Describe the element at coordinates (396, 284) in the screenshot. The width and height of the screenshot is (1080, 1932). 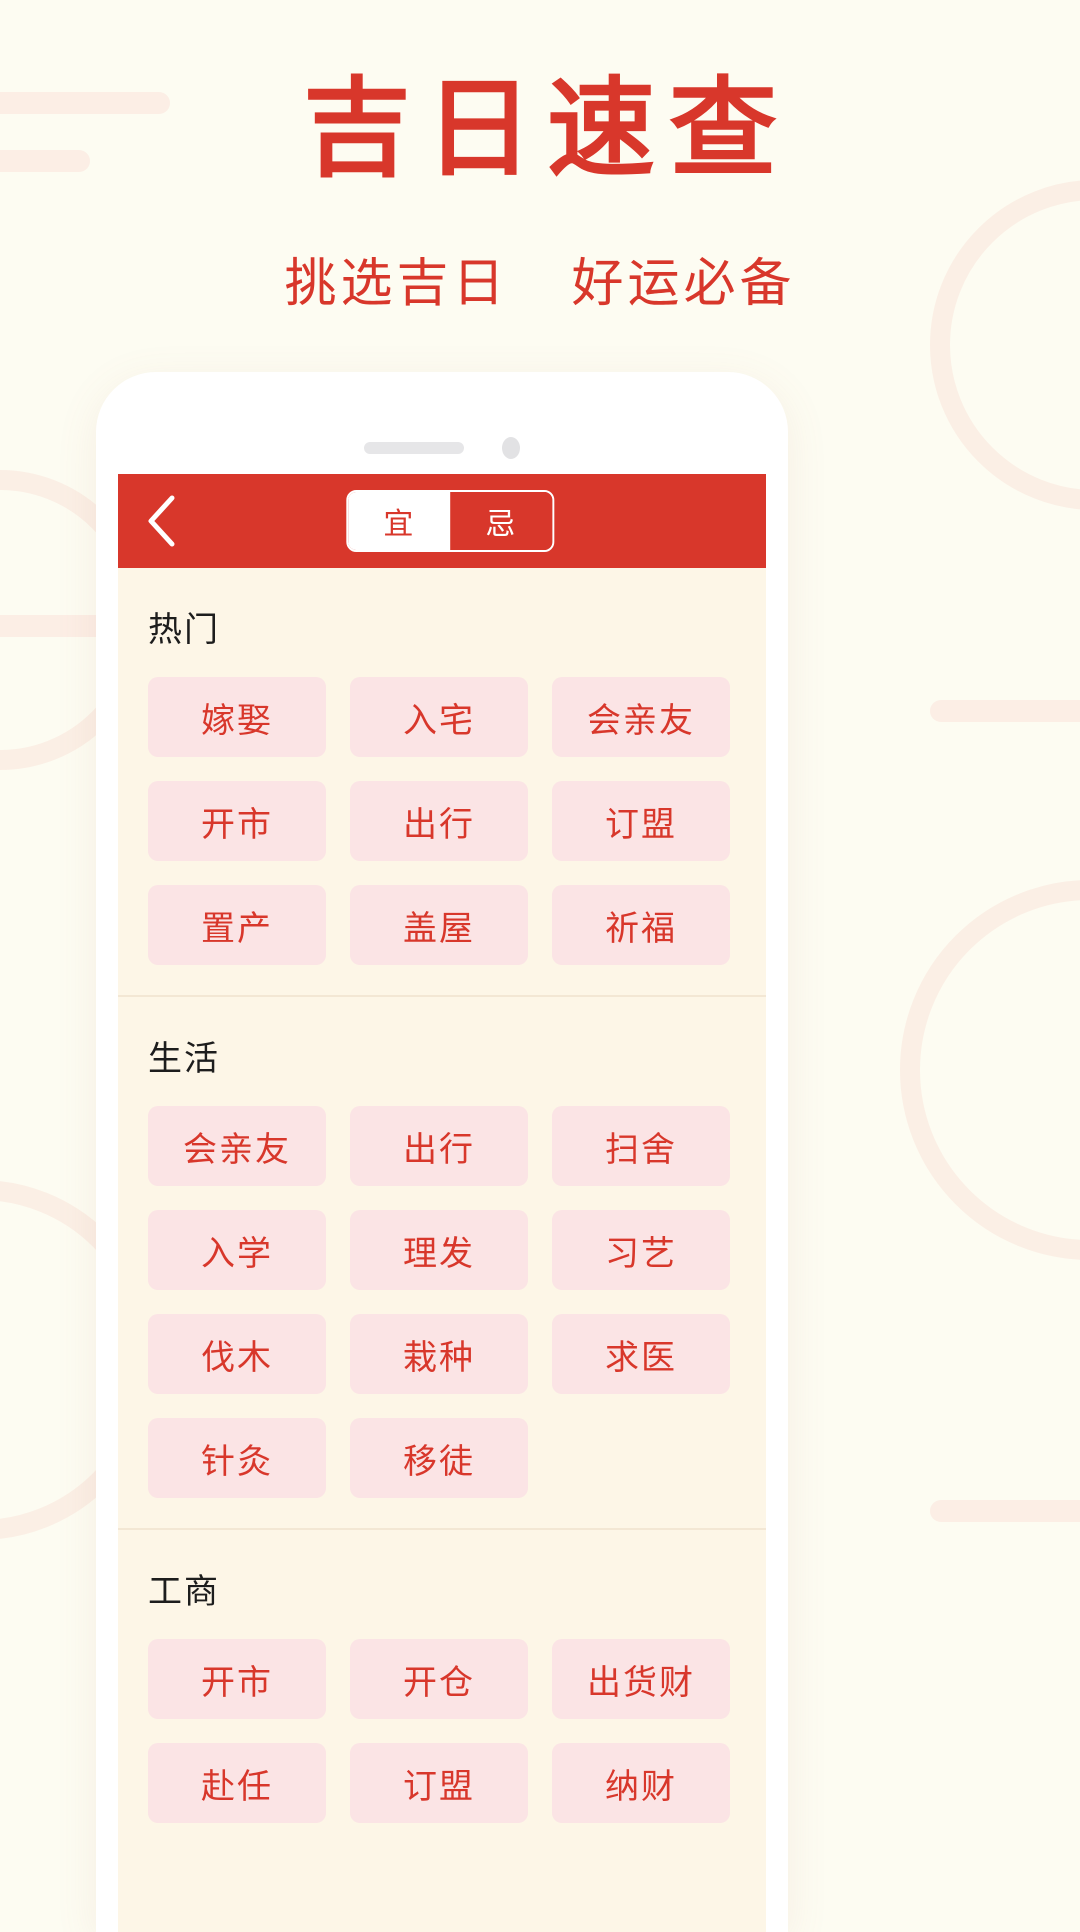
I see `subtitle-left: 挑选吉日` at that location.